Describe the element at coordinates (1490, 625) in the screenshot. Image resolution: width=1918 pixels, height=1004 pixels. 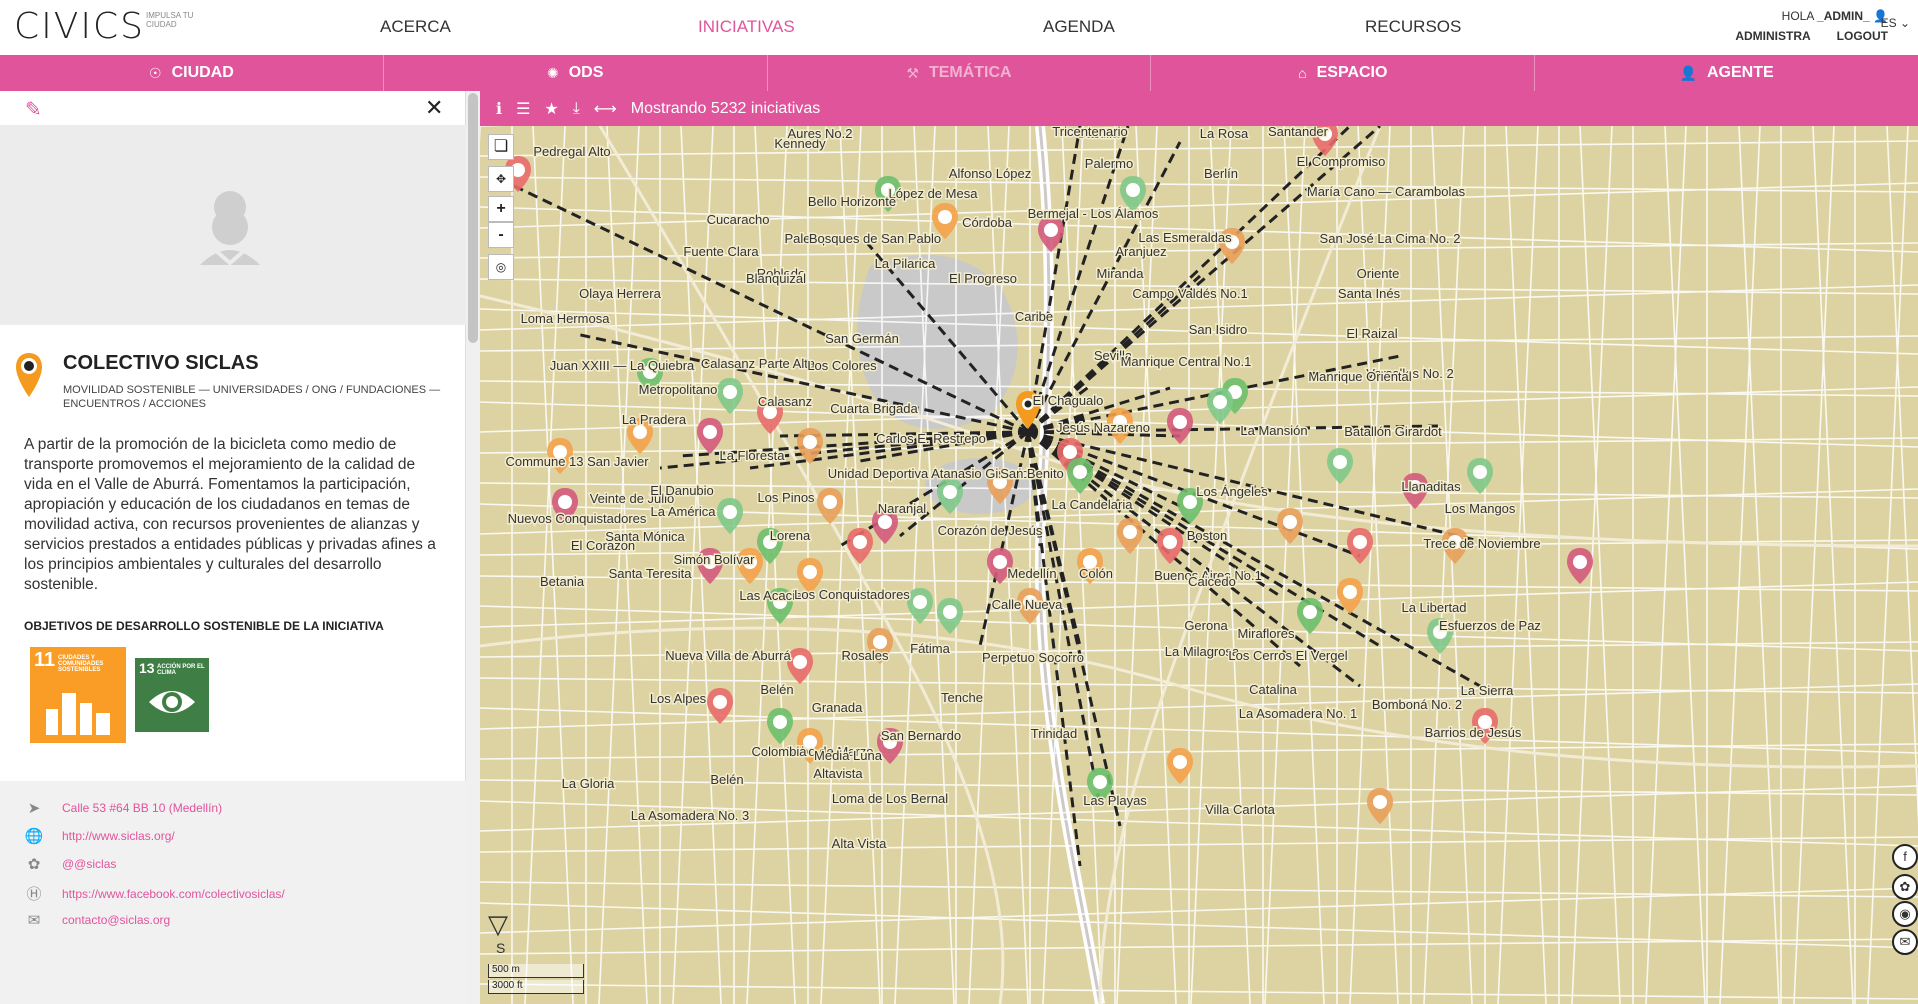
I see `map-label: Esfuerzos de Paz` at that location.